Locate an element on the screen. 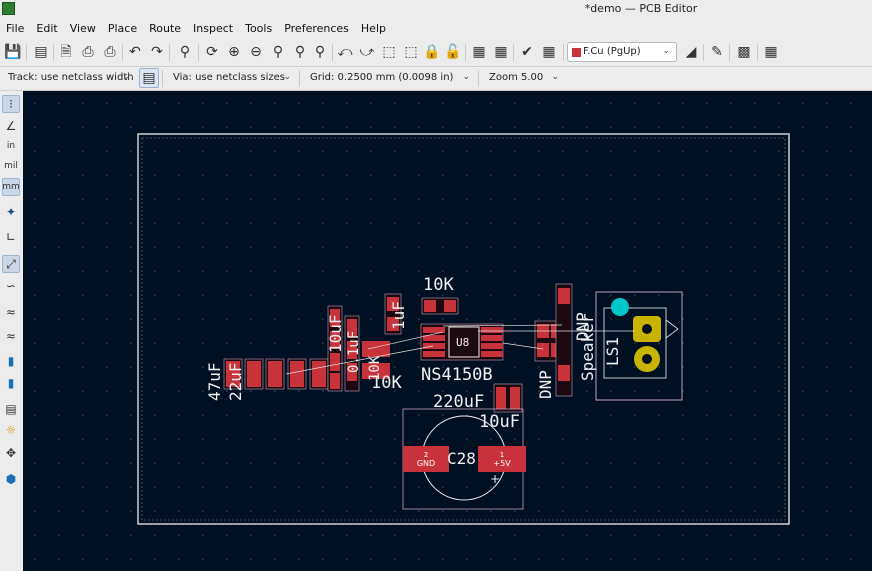 Image resolution: width=872 pixels, height=571 pixels. ratsnest-icon: ⤢ is located at coordinates (11, 264).